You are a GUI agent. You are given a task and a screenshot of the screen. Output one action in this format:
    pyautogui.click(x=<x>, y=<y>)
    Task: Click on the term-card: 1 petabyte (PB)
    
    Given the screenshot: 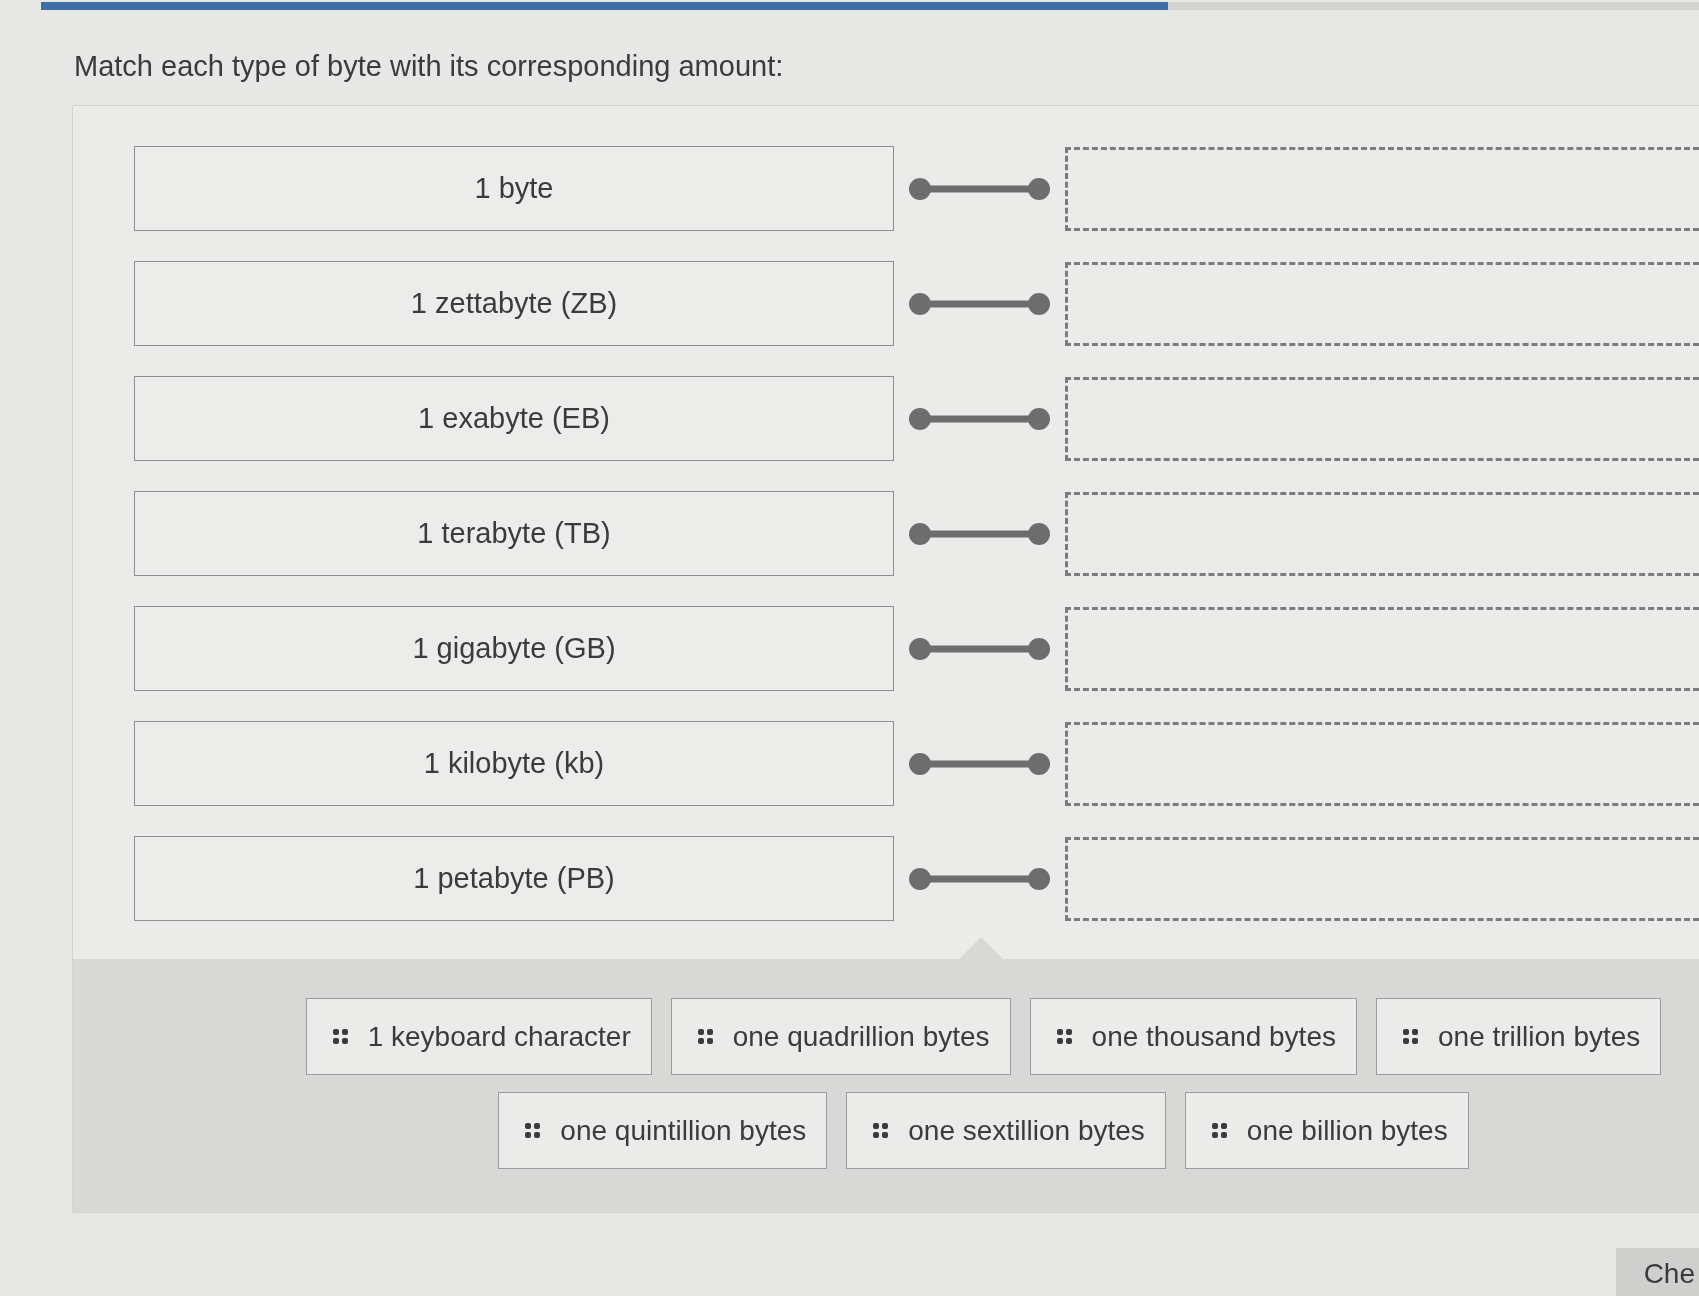 What is the action you would take?
    pyautogui.click(x=514, y=878)
    